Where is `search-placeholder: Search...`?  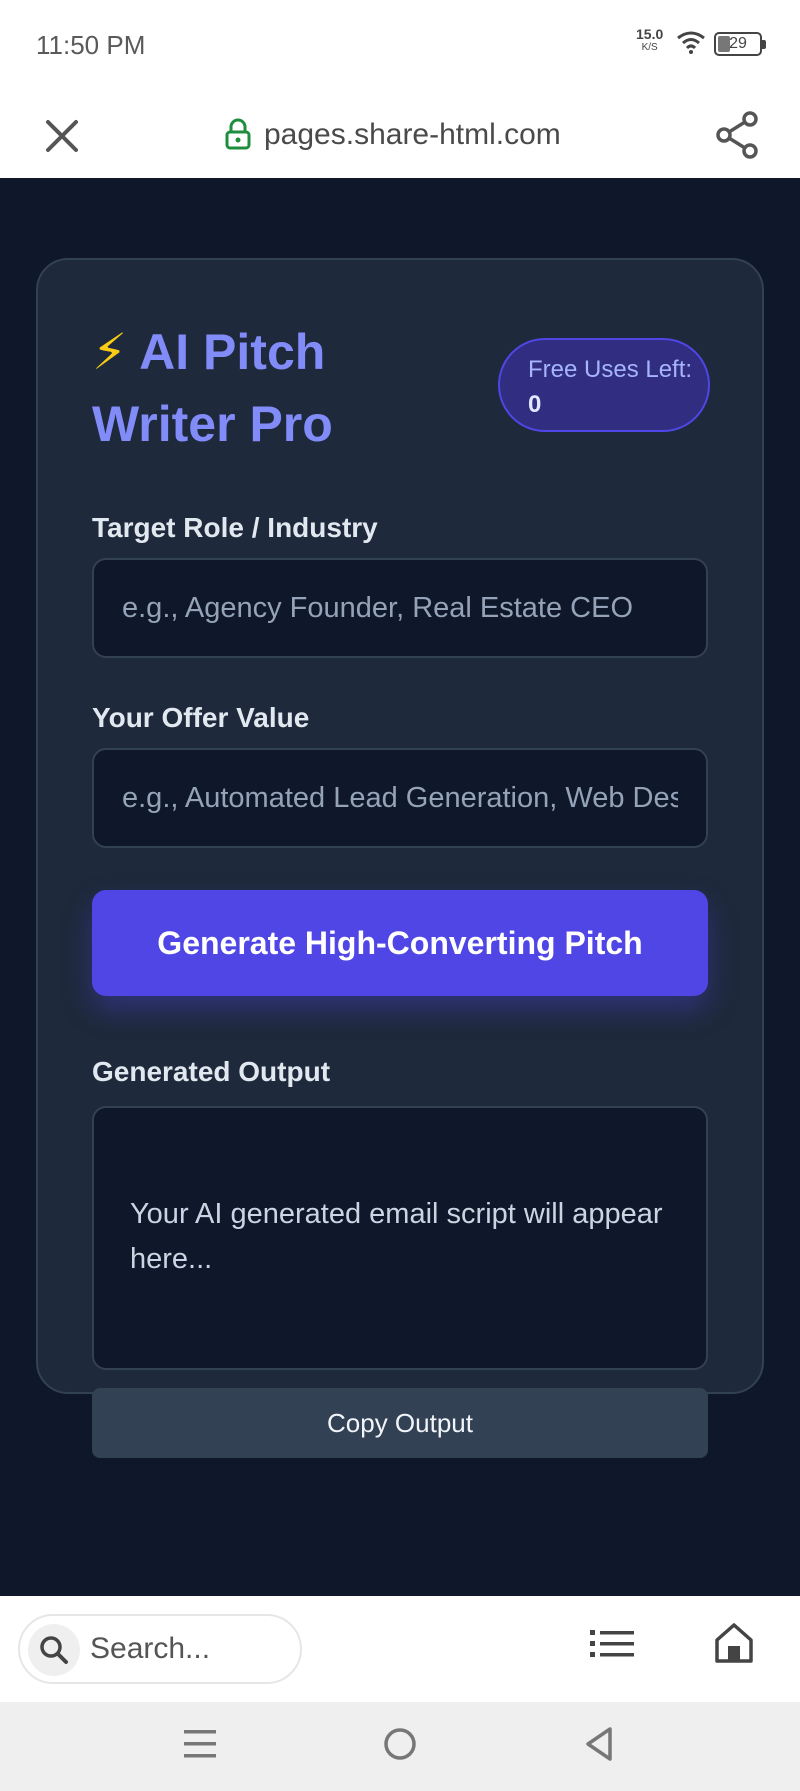 search-placeholder: Search... is located at coordinates (150, 1648).